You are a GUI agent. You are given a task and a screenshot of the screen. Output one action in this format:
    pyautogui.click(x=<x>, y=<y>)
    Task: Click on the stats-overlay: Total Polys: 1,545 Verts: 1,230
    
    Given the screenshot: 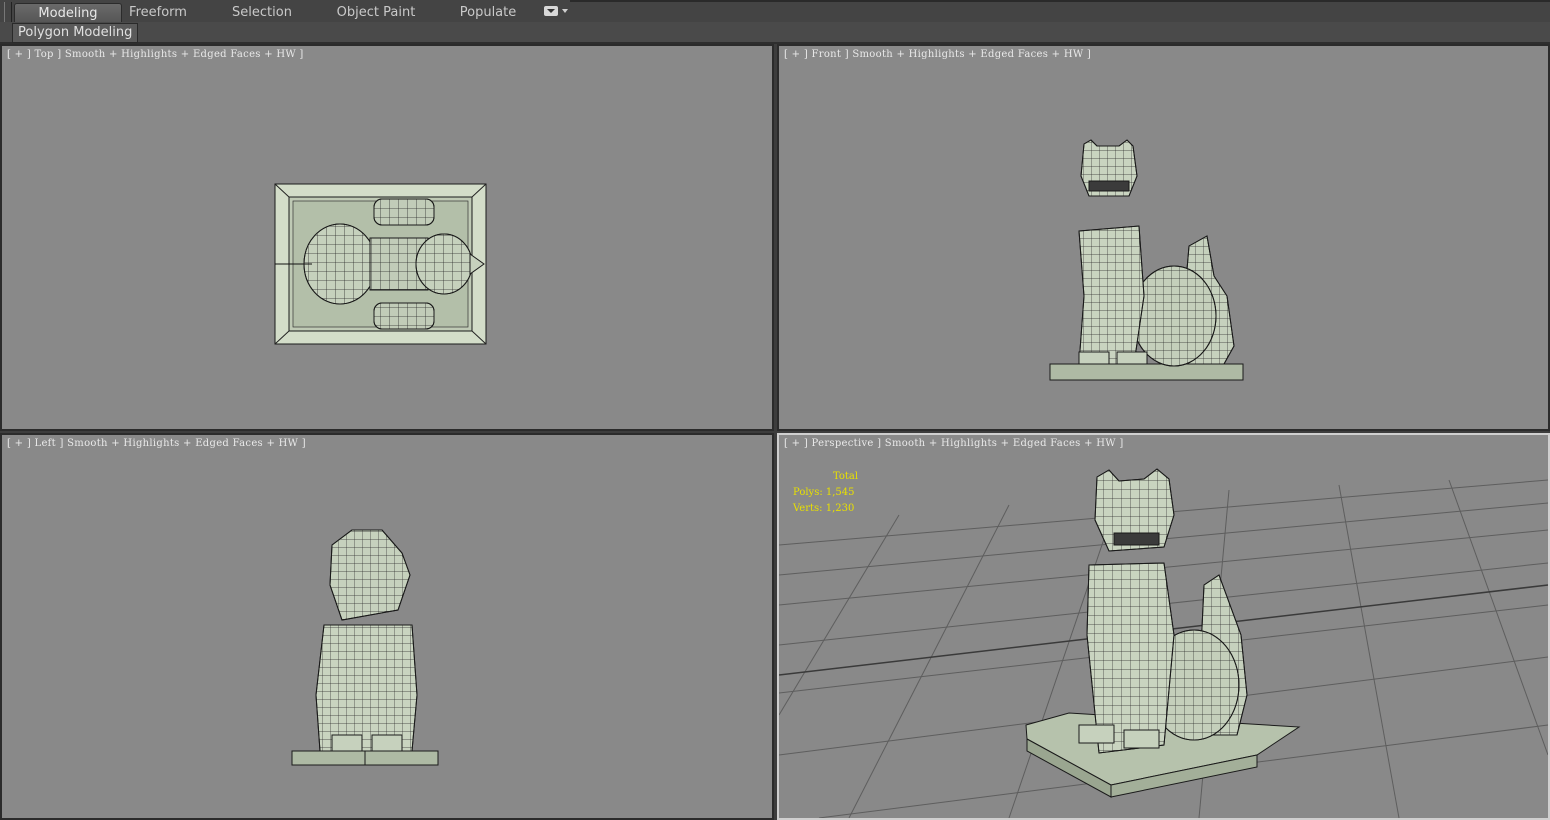 What is the action you would take?
    pyautogui.click(x=825, y=493)
    